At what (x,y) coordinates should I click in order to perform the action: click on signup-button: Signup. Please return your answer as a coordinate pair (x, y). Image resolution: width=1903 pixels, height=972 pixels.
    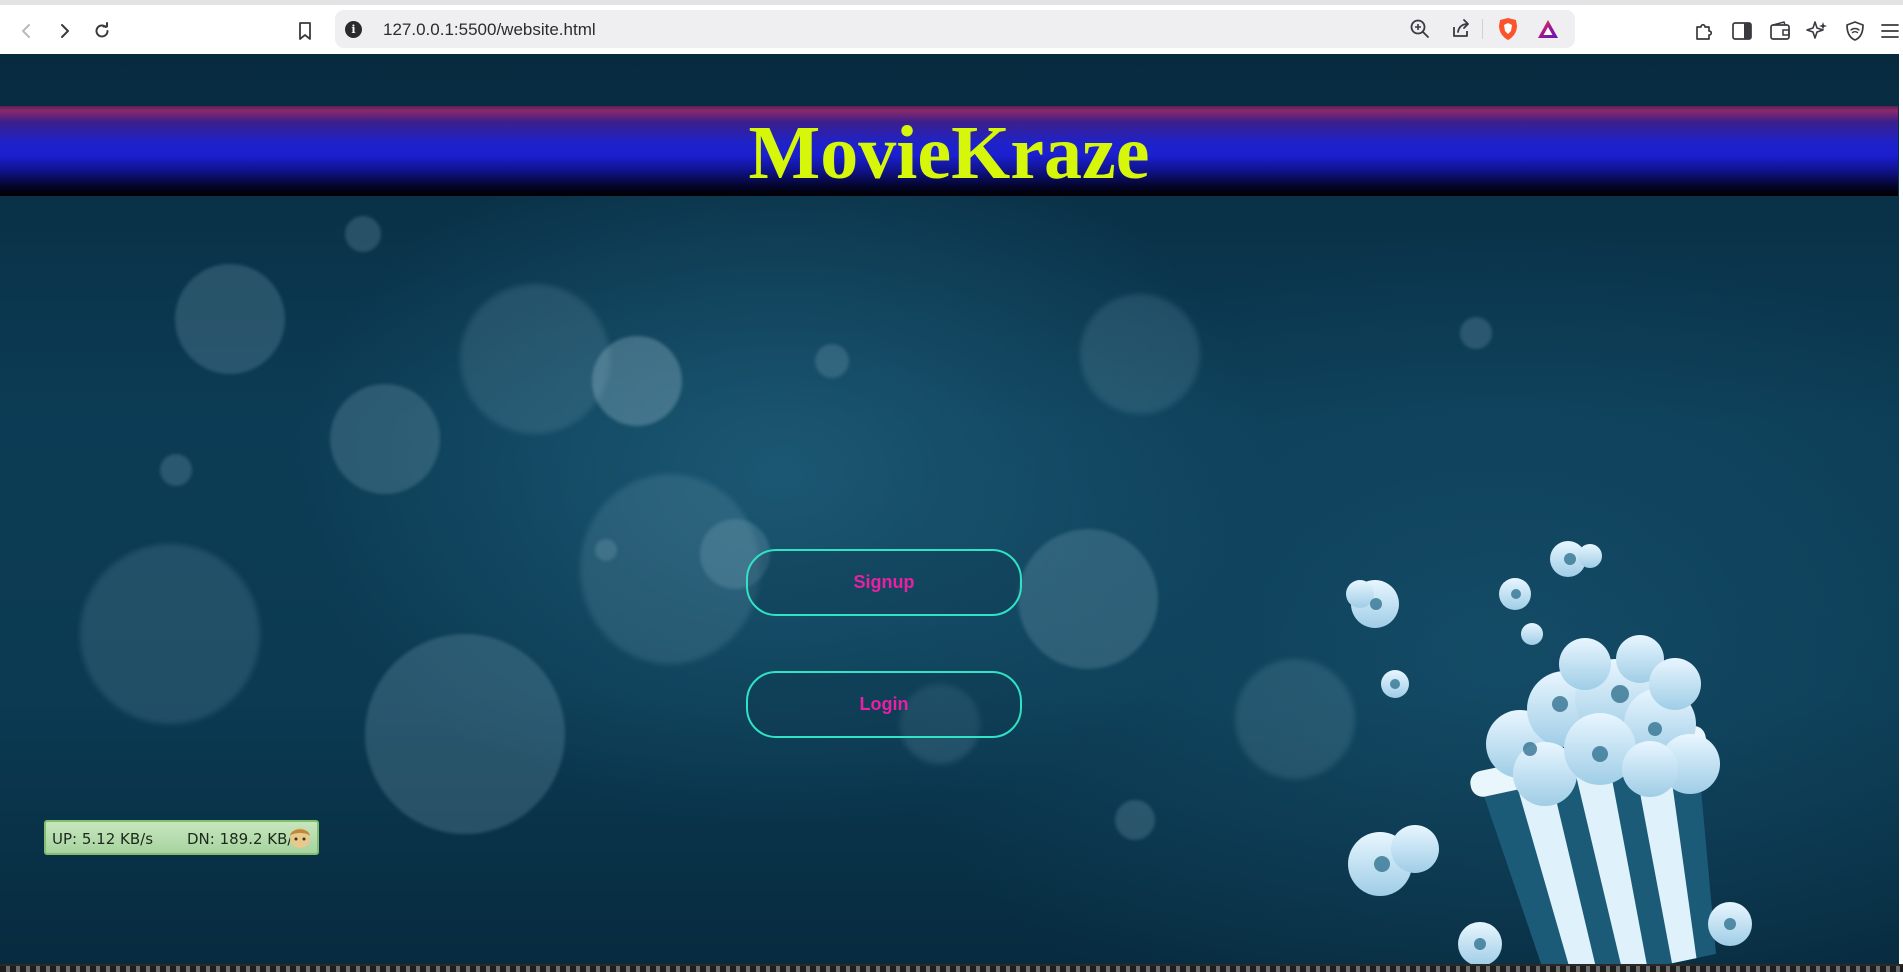
    Looking at the image, I should click on (884, 582).